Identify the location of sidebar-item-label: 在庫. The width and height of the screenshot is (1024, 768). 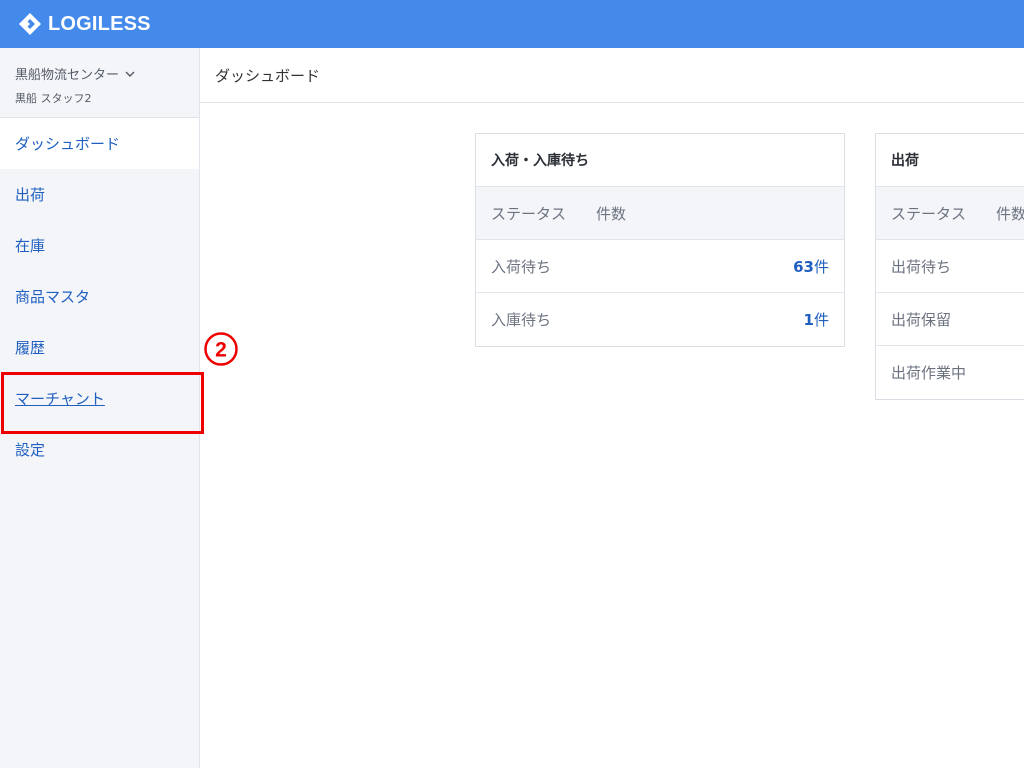
(30, 246).